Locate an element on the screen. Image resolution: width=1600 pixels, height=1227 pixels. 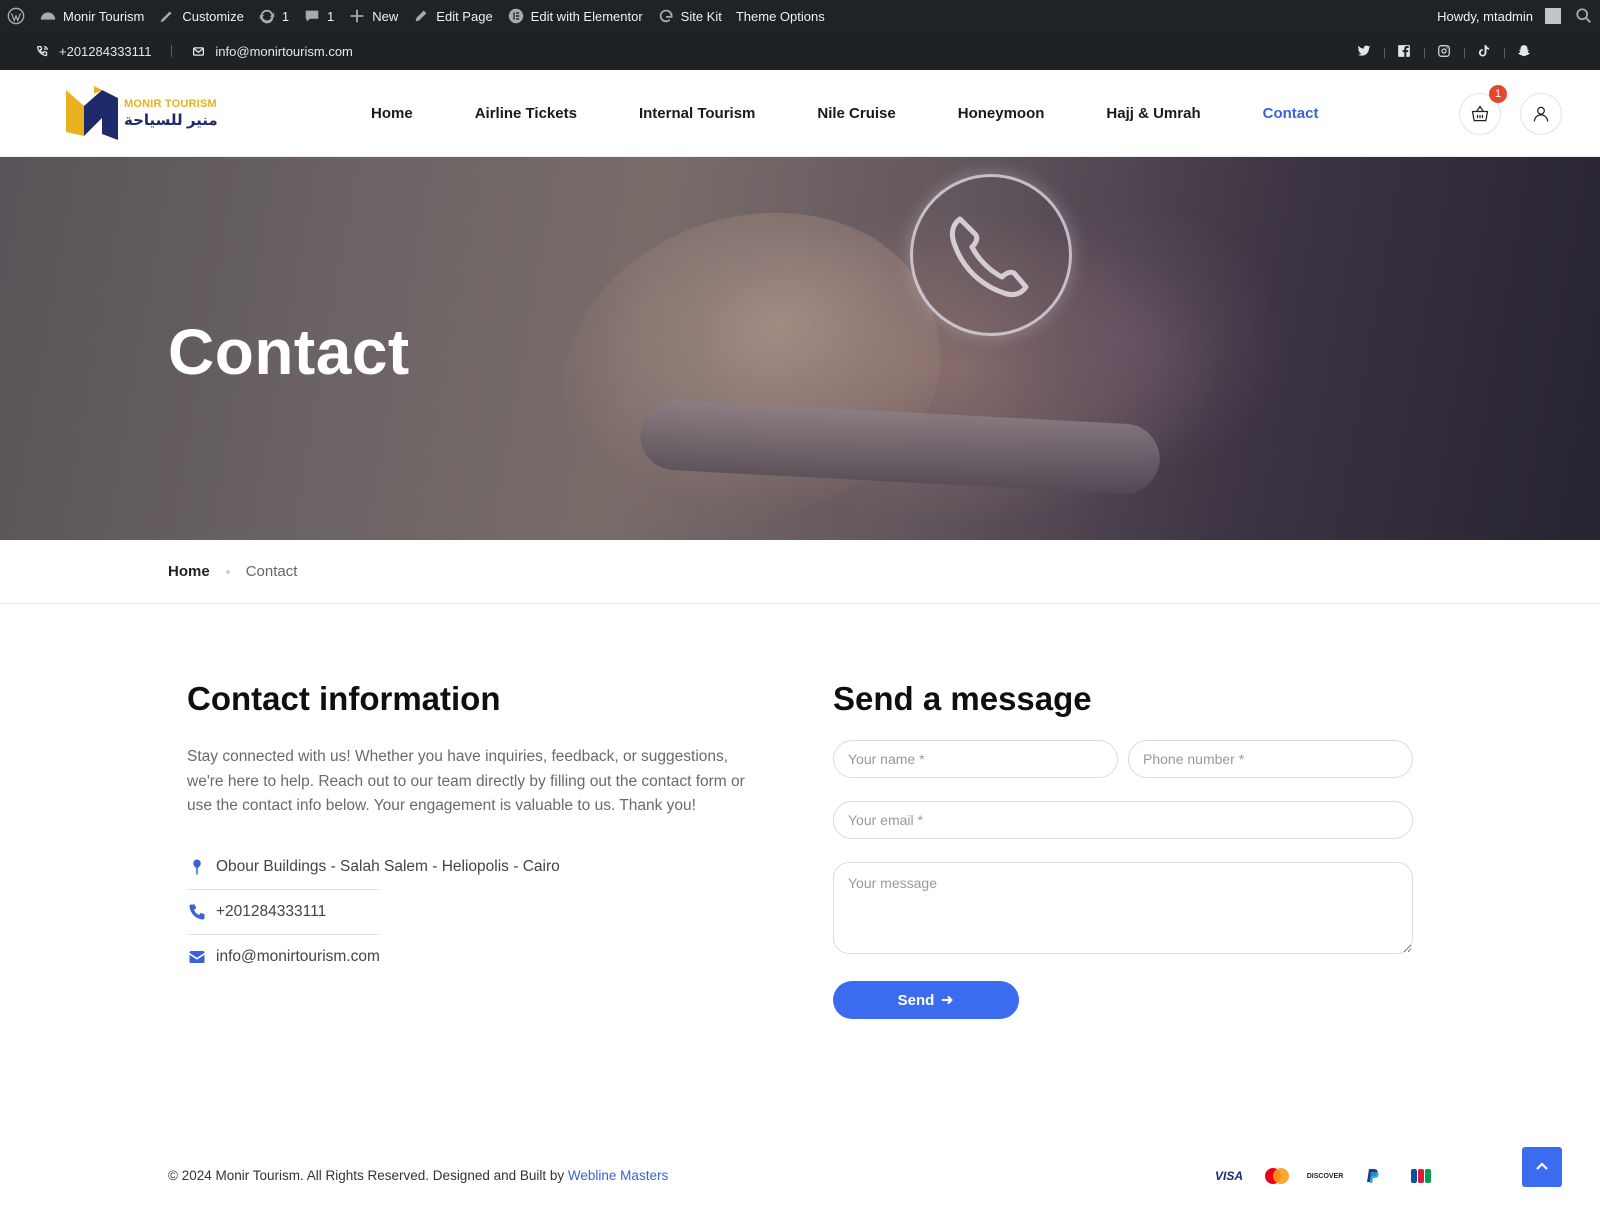
instagram-link is located at coordinates (1444, 51).